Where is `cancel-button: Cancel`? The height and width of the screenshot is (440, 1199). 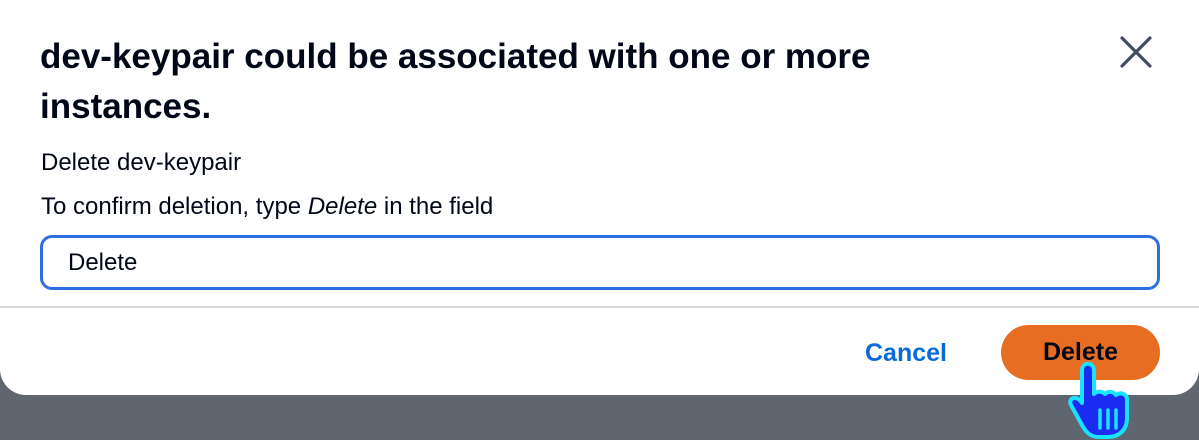 cancel-button: Cancel is located at coordinates (906, 353).